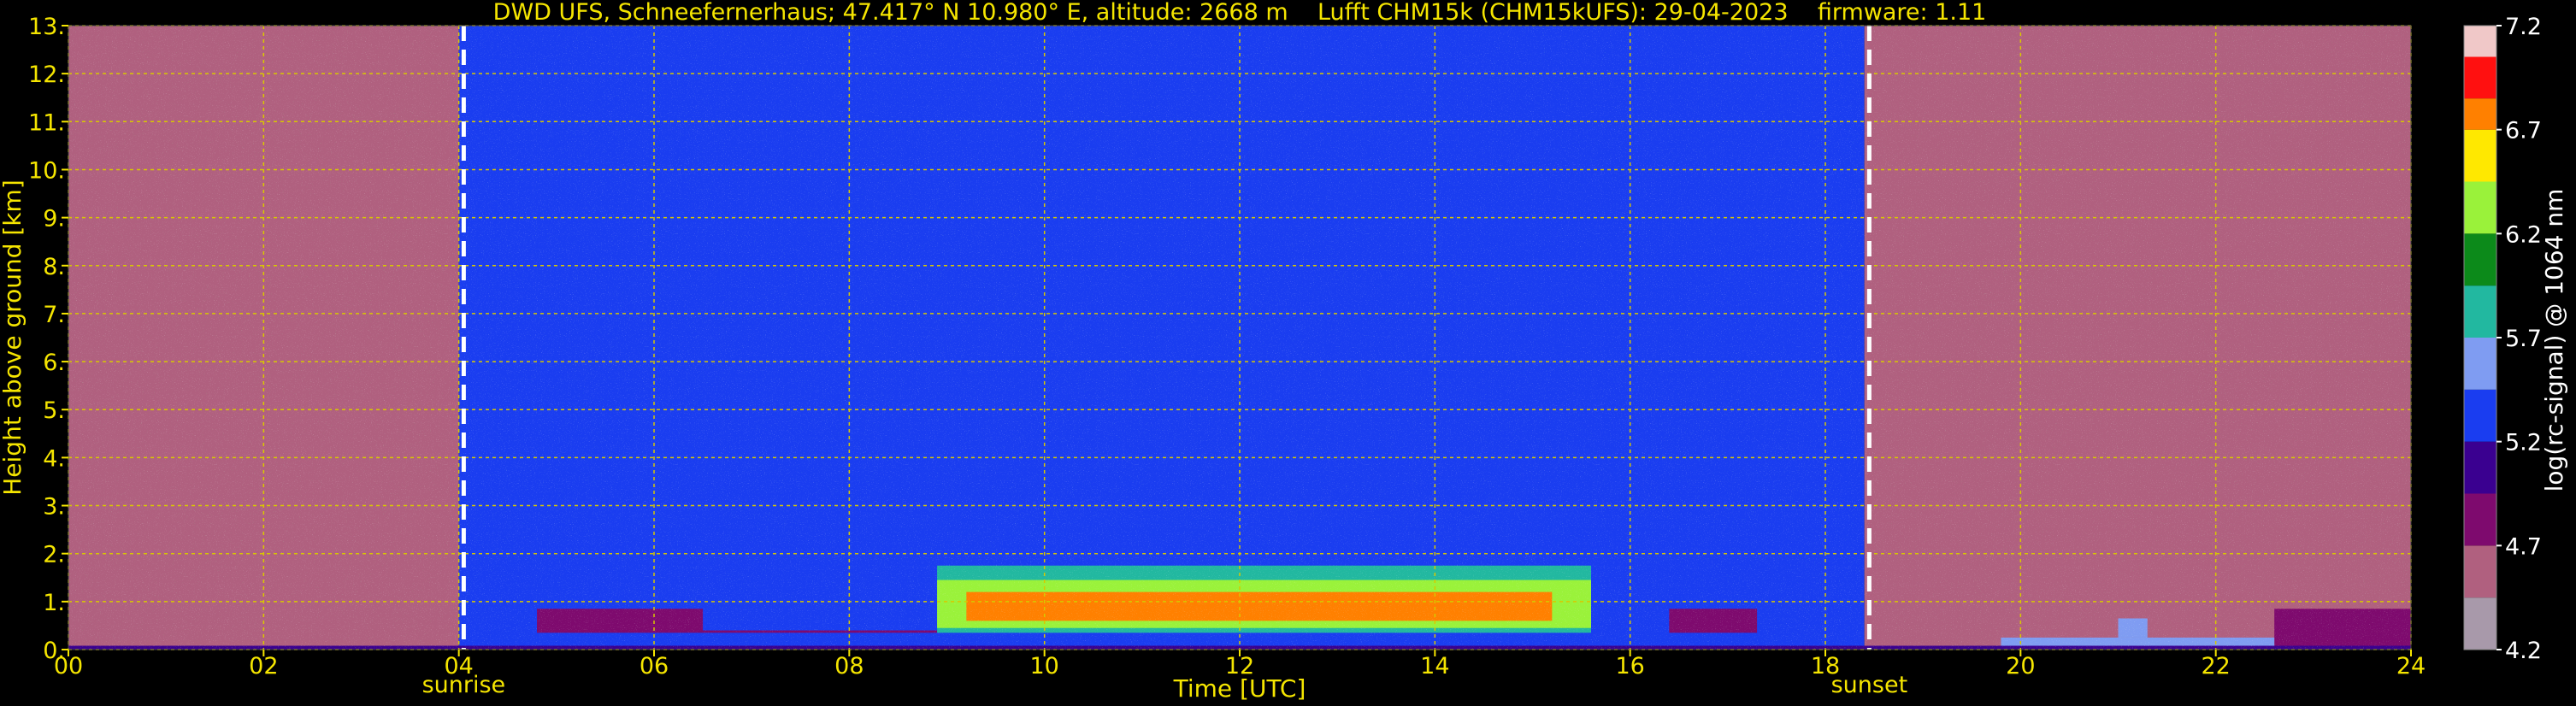 The height and width of the screenshot is (706, 2576). What do you see at coordinates (54, 410) in the screenshot?
I see `y-tick-label: 5.` at bounding box center [54, 410].